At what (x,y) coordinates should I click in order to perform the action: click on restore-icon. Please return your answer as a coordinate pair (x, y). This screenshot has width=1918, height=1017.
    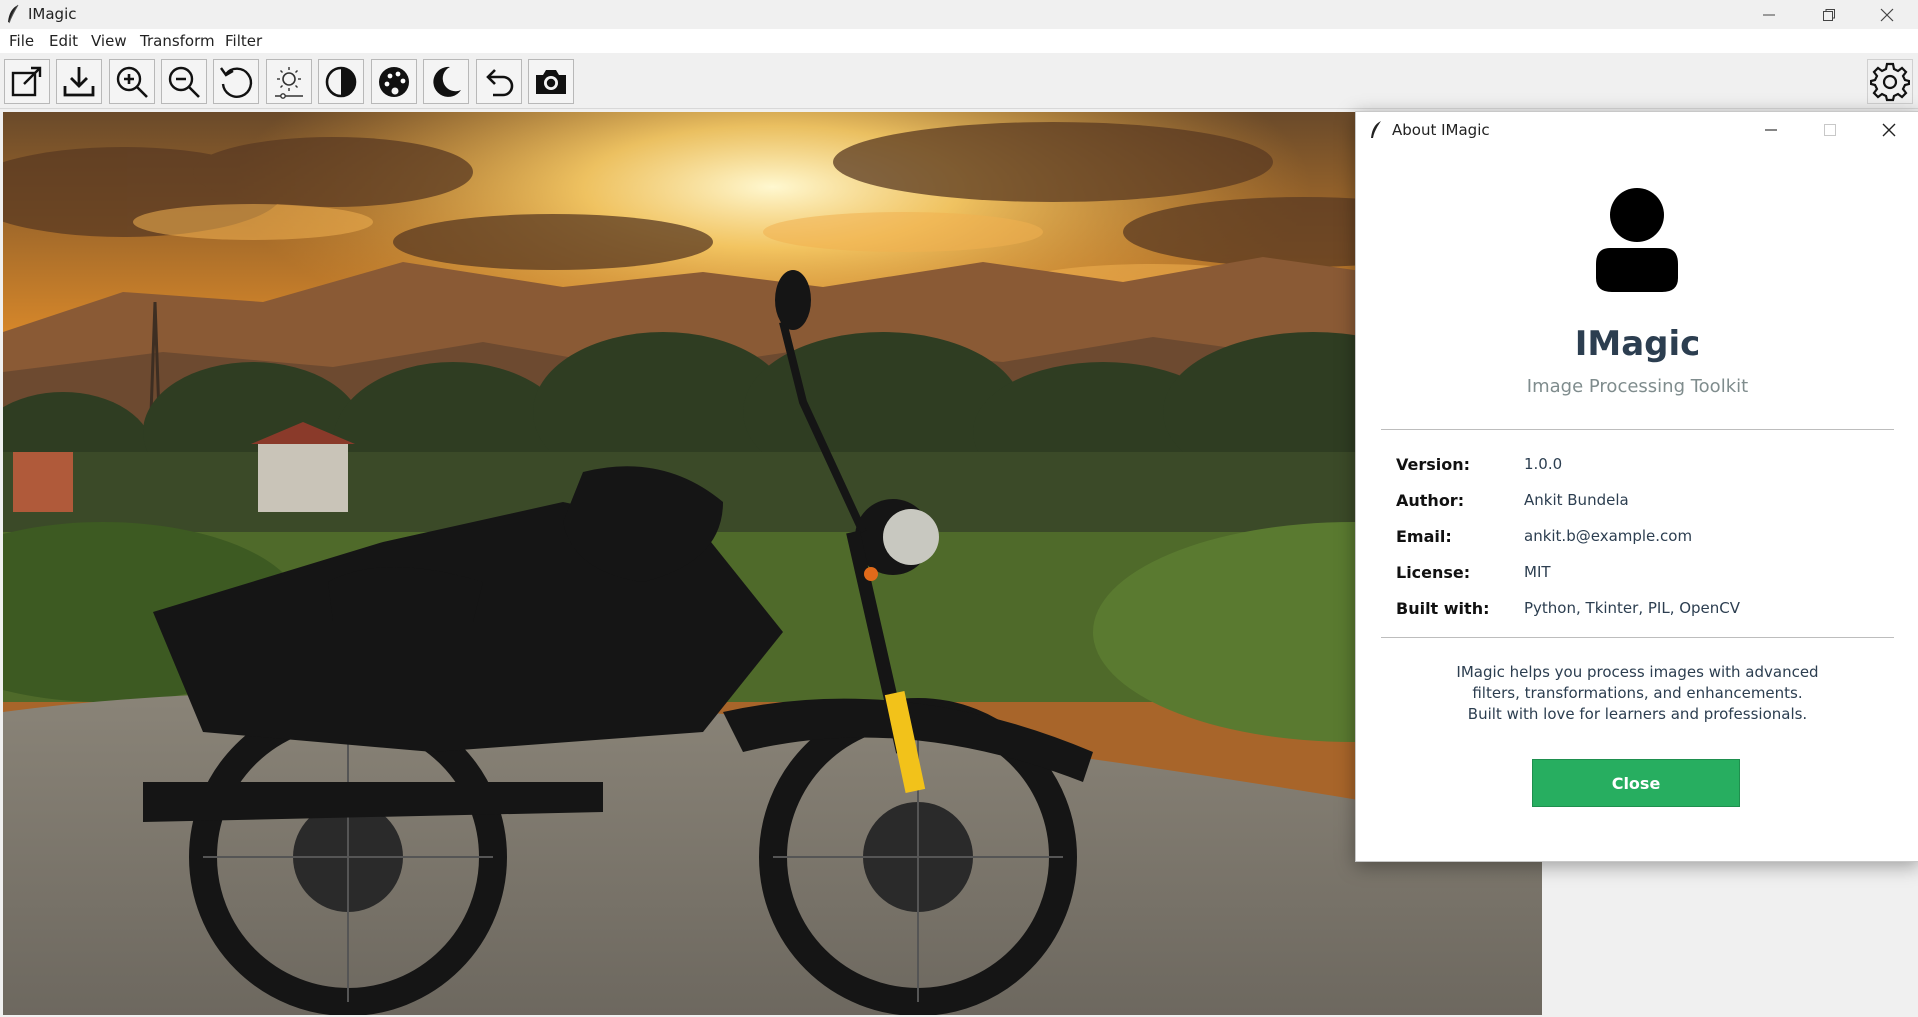
    Looking at the image, I should click on (1829, 14).